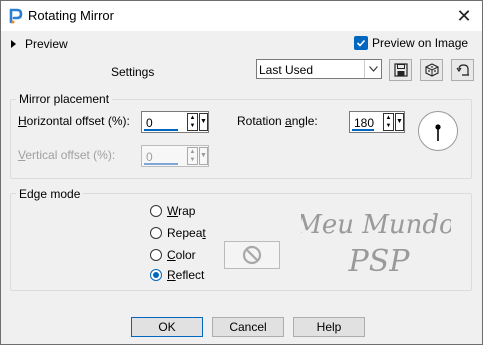 This screenshot has height=345, width=483. What do you see at coordinates (286, 70) in the screenshot?
I see `preset-value: Last Used` at bounding box center [286, 70].